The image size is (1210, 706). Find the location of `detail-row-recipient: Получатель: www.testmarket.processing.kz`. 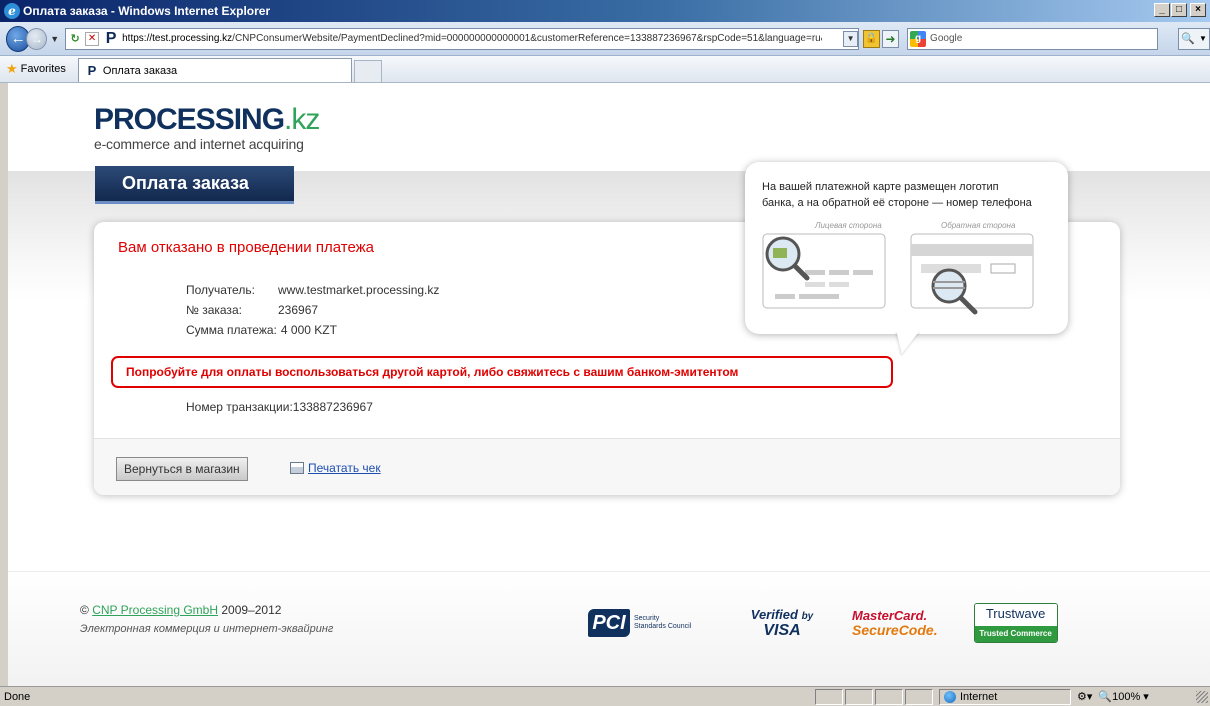

detail-row-recipient: Получатель: www.testmarket.processing.kz is located at coordinates (312, 290).